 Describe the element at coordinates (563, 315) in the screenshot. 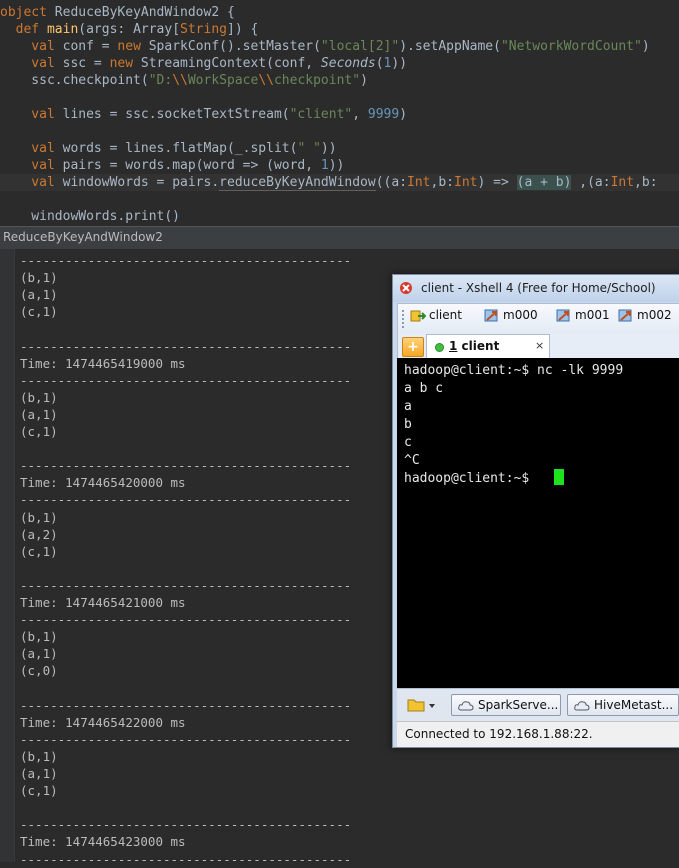

I see `session-link-icon` at that location.